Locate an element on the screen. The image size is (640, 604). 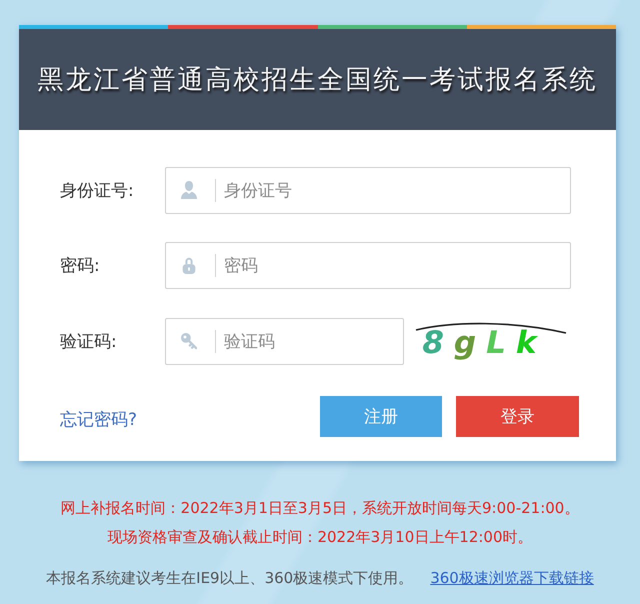
input-field: 密码 is located at coordinates (368, 265).